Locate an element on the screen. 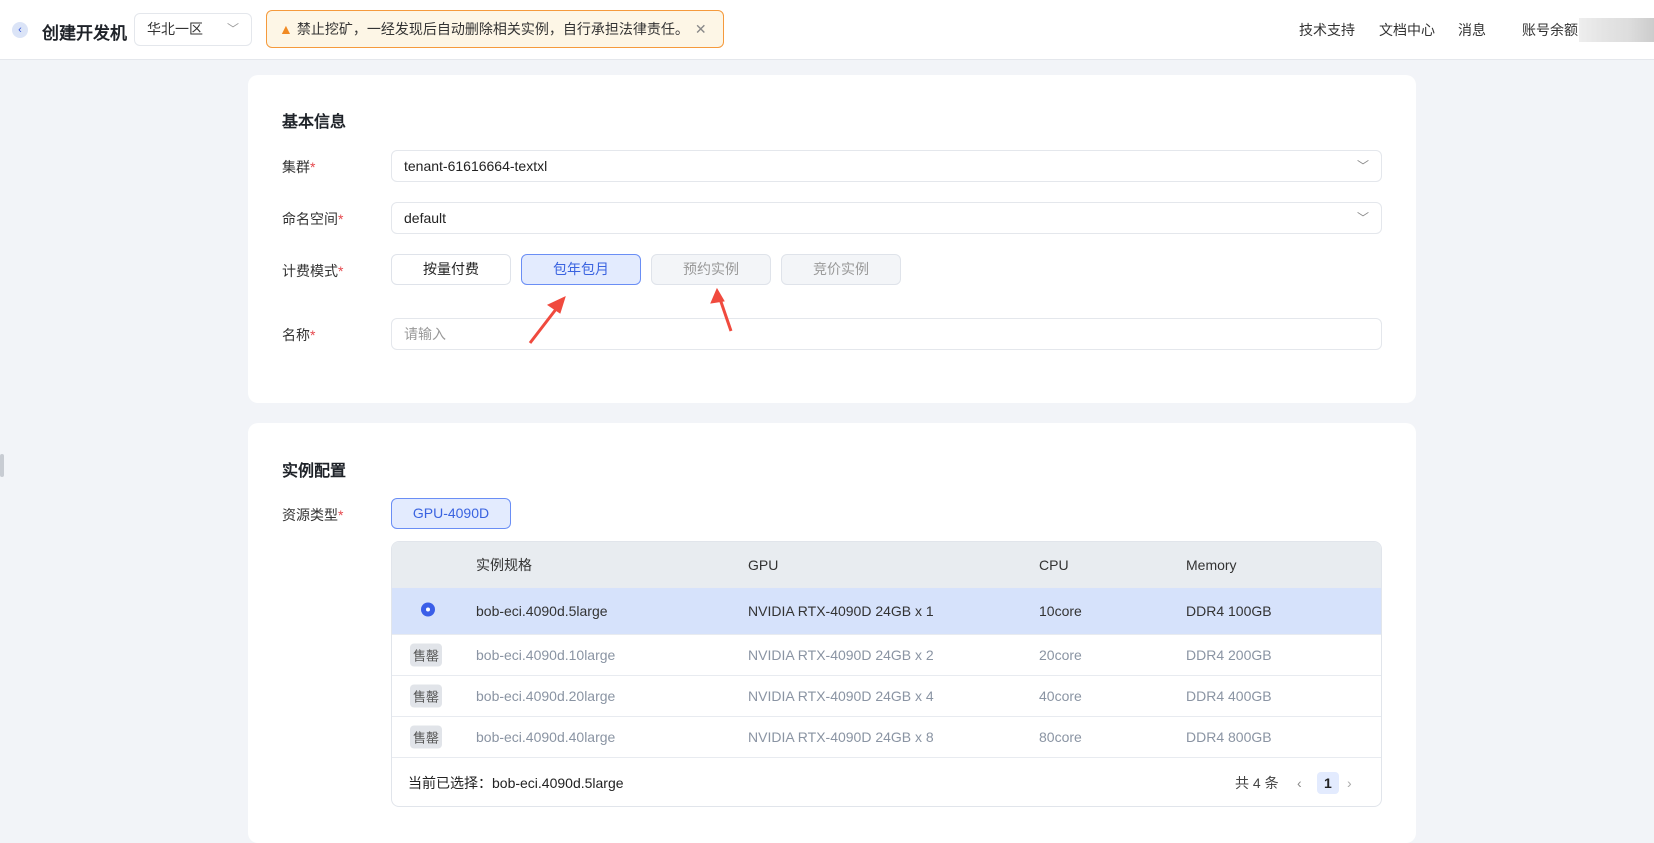 The width and height of the screenshot is (1654, 843). resource-type-label: 资源类型* is located at coordinates (313, 515).